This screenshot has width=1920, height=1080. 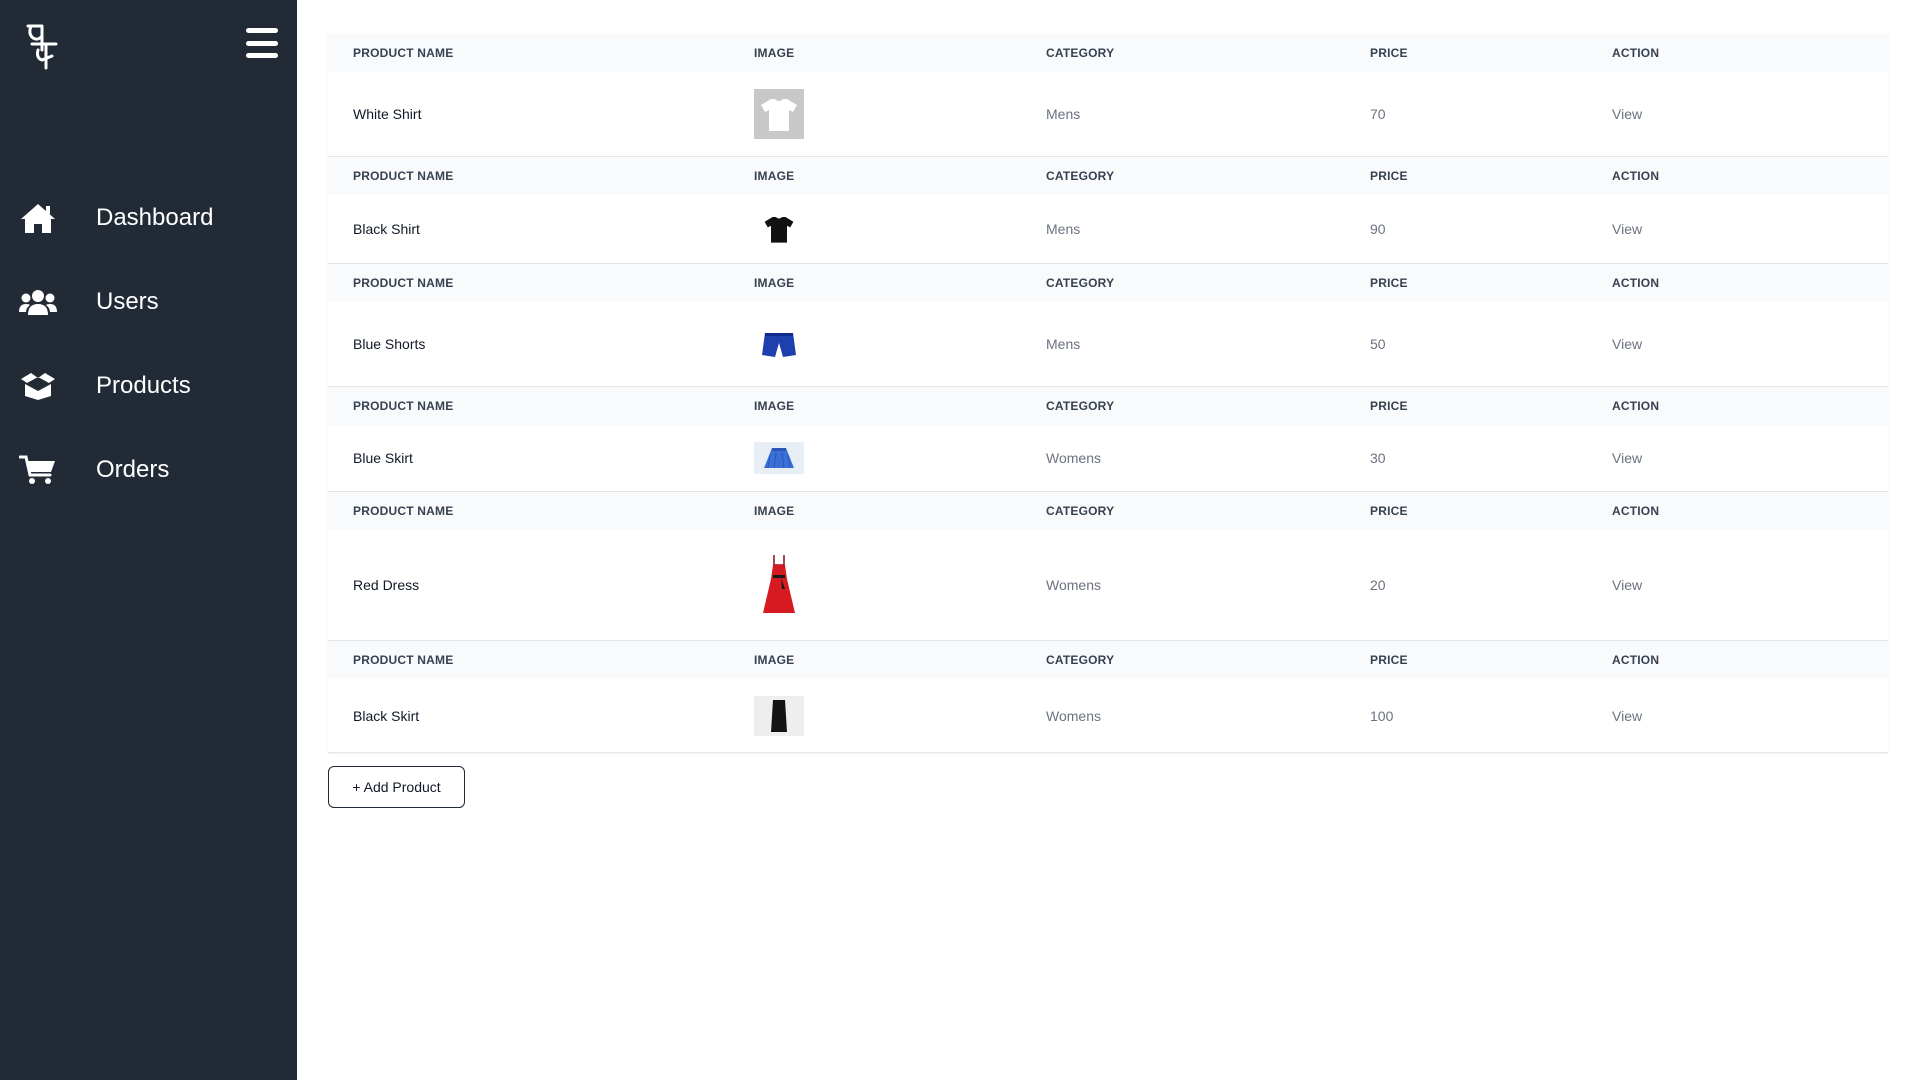 What do you see at coordinates (1382, 715) in the screenshot?
I see `product-price: 100` at bounding box center [1382, 715].